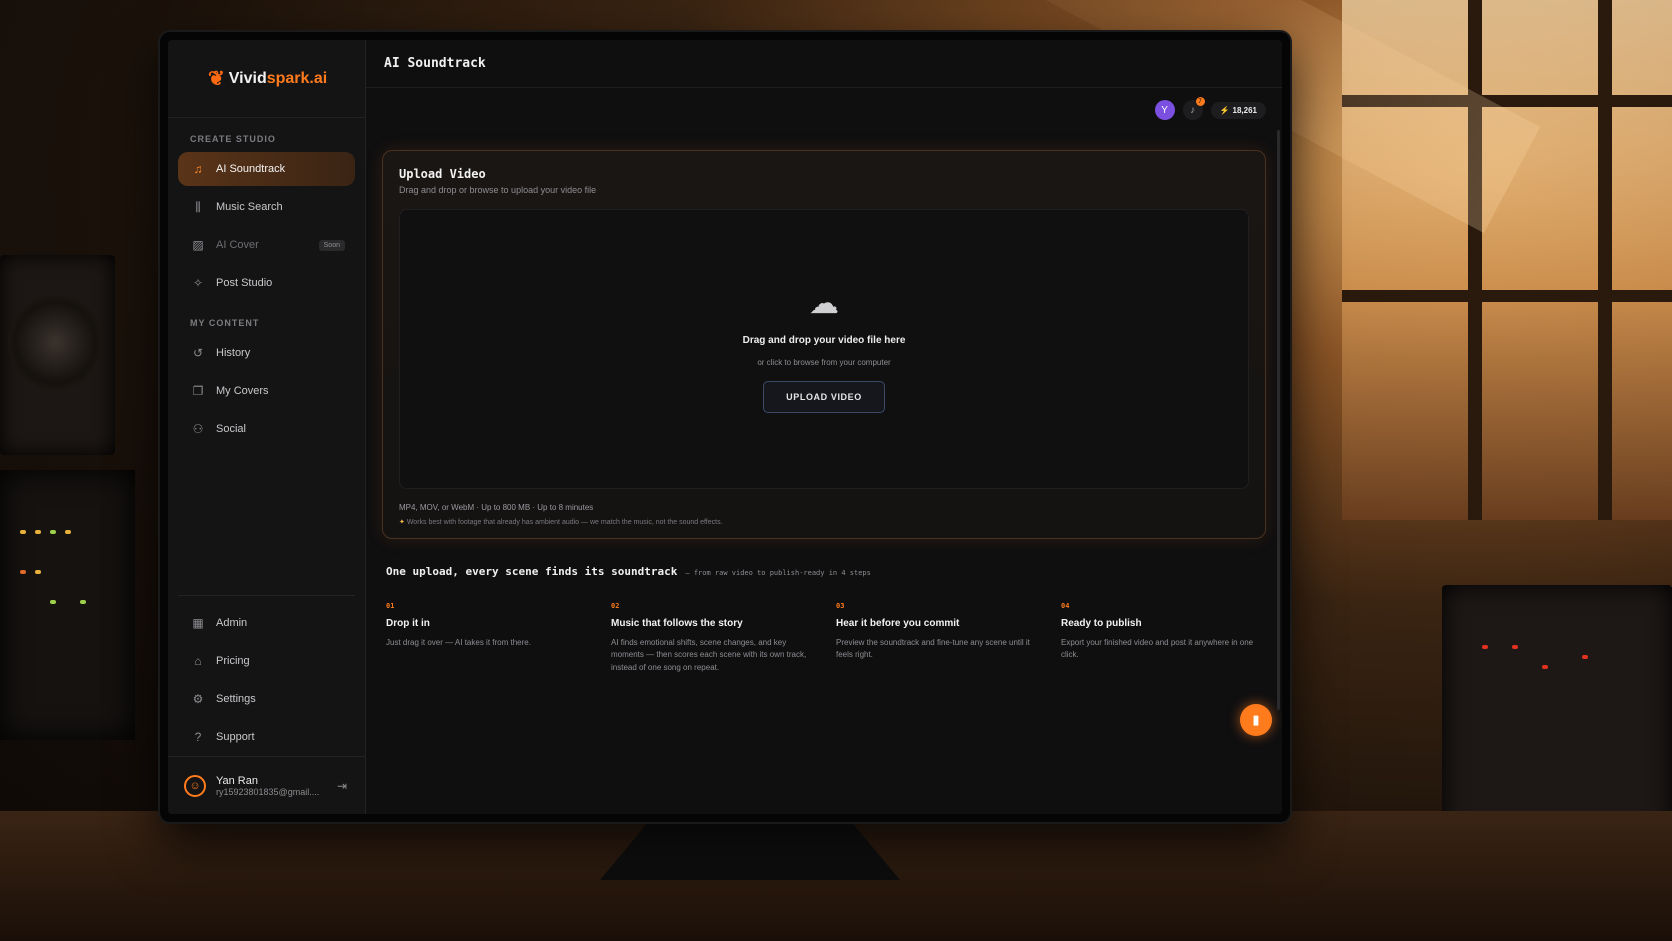 The width and height of the screenshot is (1672, 941). Describe the element at coordinates (198, 699) in the screenshot. I see `gear-icon: ⚙` at that location.